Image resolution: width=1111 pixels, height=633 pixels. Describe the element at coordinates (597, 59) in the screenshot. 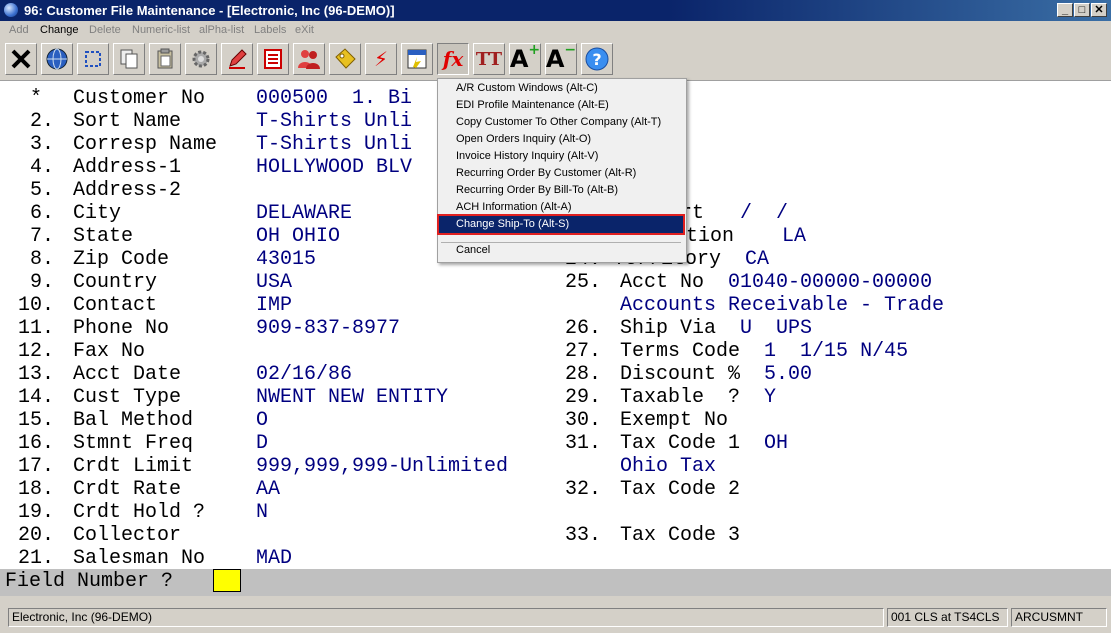

I see `help-icon: ?` at that location.